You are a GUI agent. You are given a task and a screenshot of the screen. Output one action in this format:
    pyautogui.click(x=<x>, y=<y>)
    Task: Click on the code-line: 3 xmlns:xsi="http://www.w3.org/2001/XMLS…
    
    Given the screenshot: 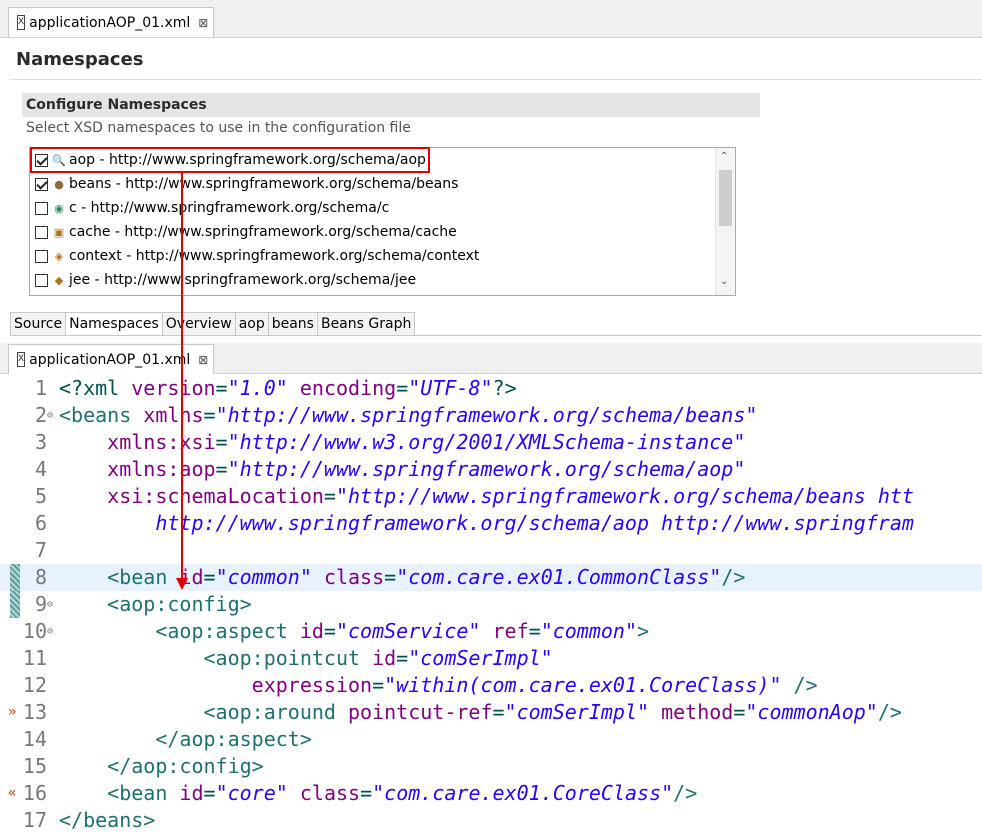 What is the action you would take?
    pyautogui.click(x=491, y=442)
    